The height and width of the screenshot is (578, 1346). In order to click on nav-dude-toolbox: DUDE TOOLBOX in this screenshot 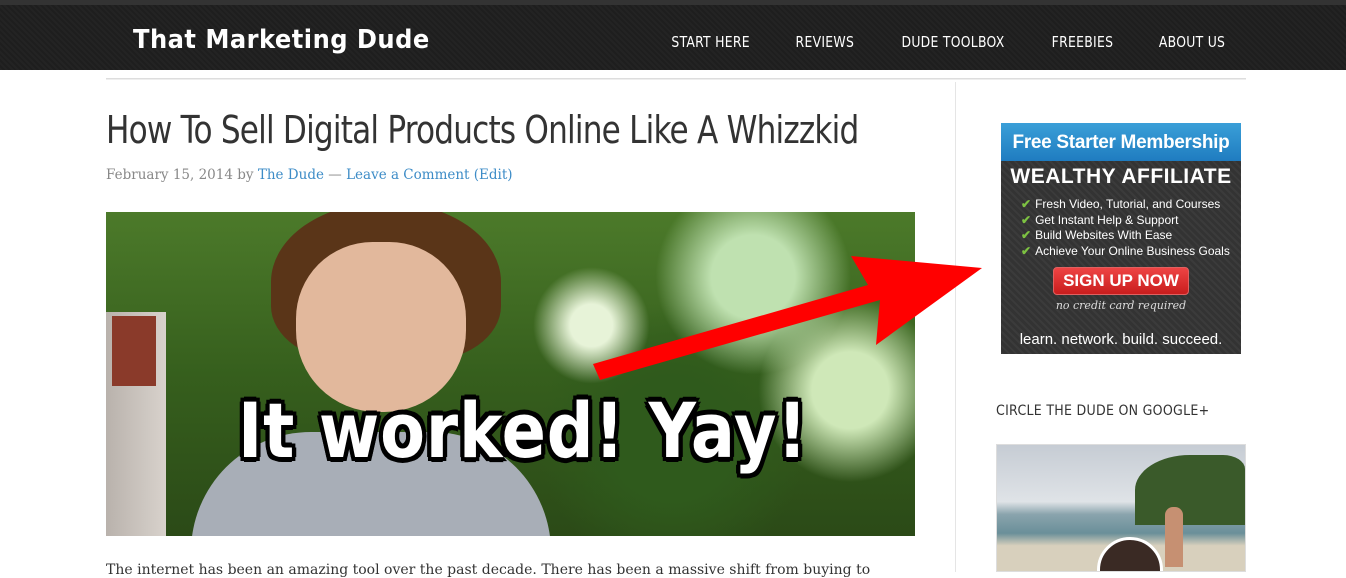, I will do `click(952, 42)`.